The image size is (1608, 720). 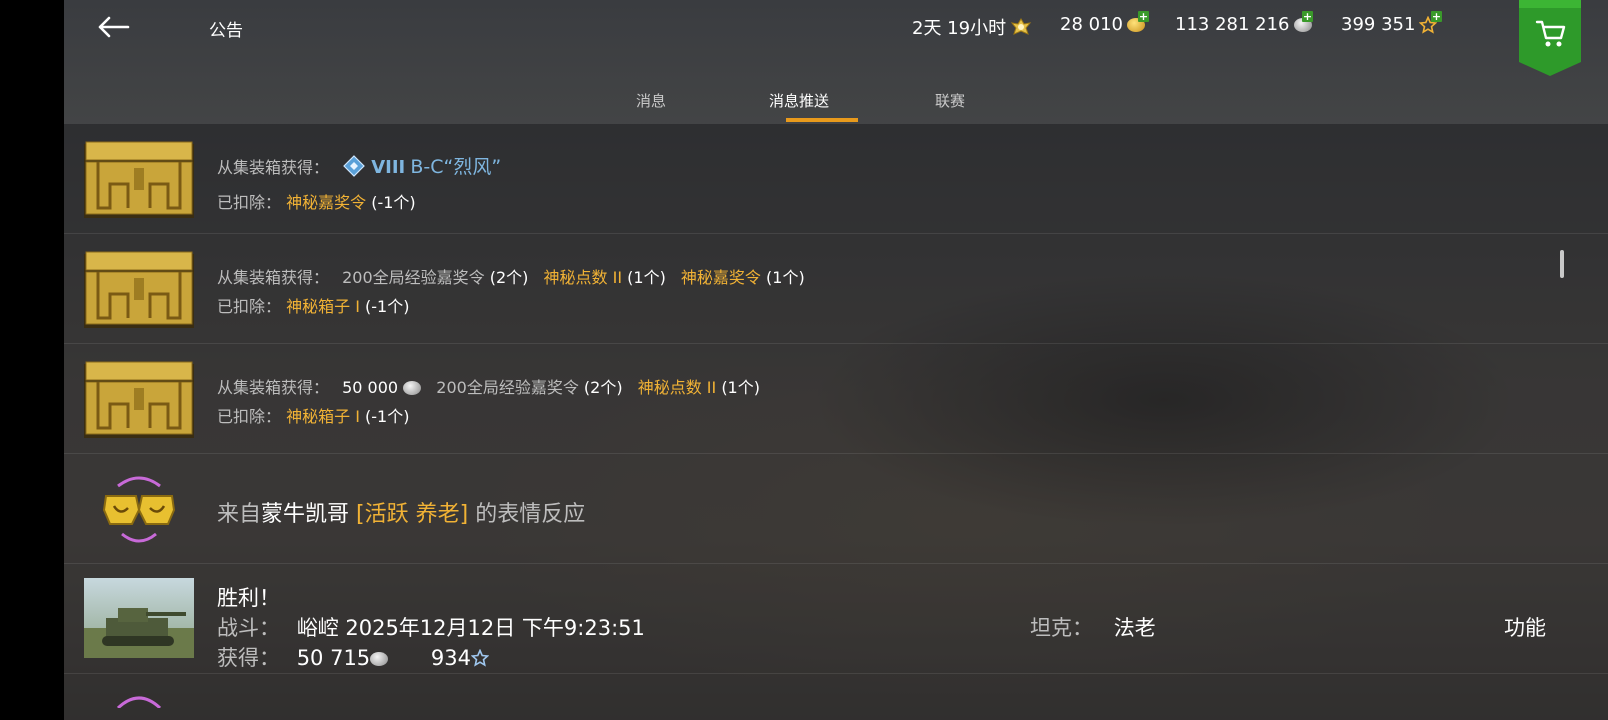 I want to click on tank-class-icon, so click(x=354, y=166).